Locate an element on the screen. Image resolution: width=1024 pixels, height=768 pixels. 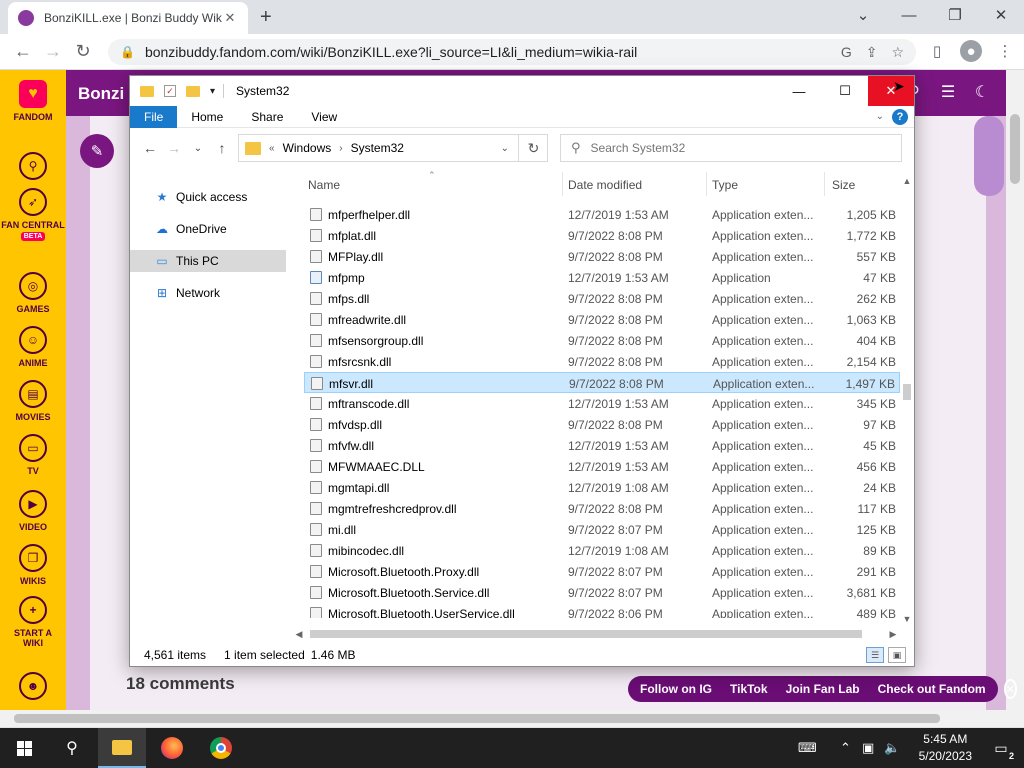
file-row: mfpmp 12/7/2019 1:53 AM Application 47 KB is located at coordinates (602, 277).